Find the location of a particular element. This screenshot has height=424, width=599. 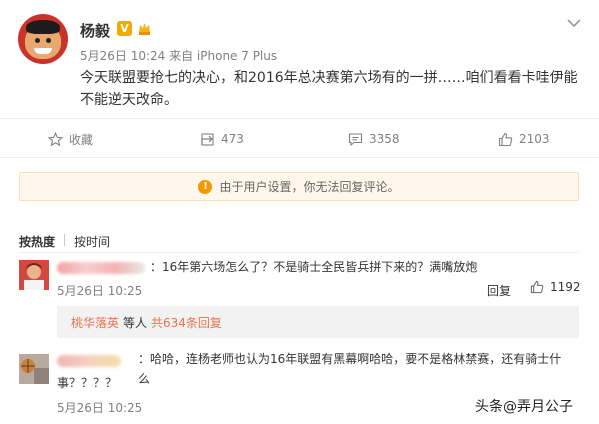

comment-text-line: ：哈哈，连杨老师也认为16年联盟有黑幕啊哈哈，要不是格林禁赛，还有骑士什么 is located at coordinates (350, 369).